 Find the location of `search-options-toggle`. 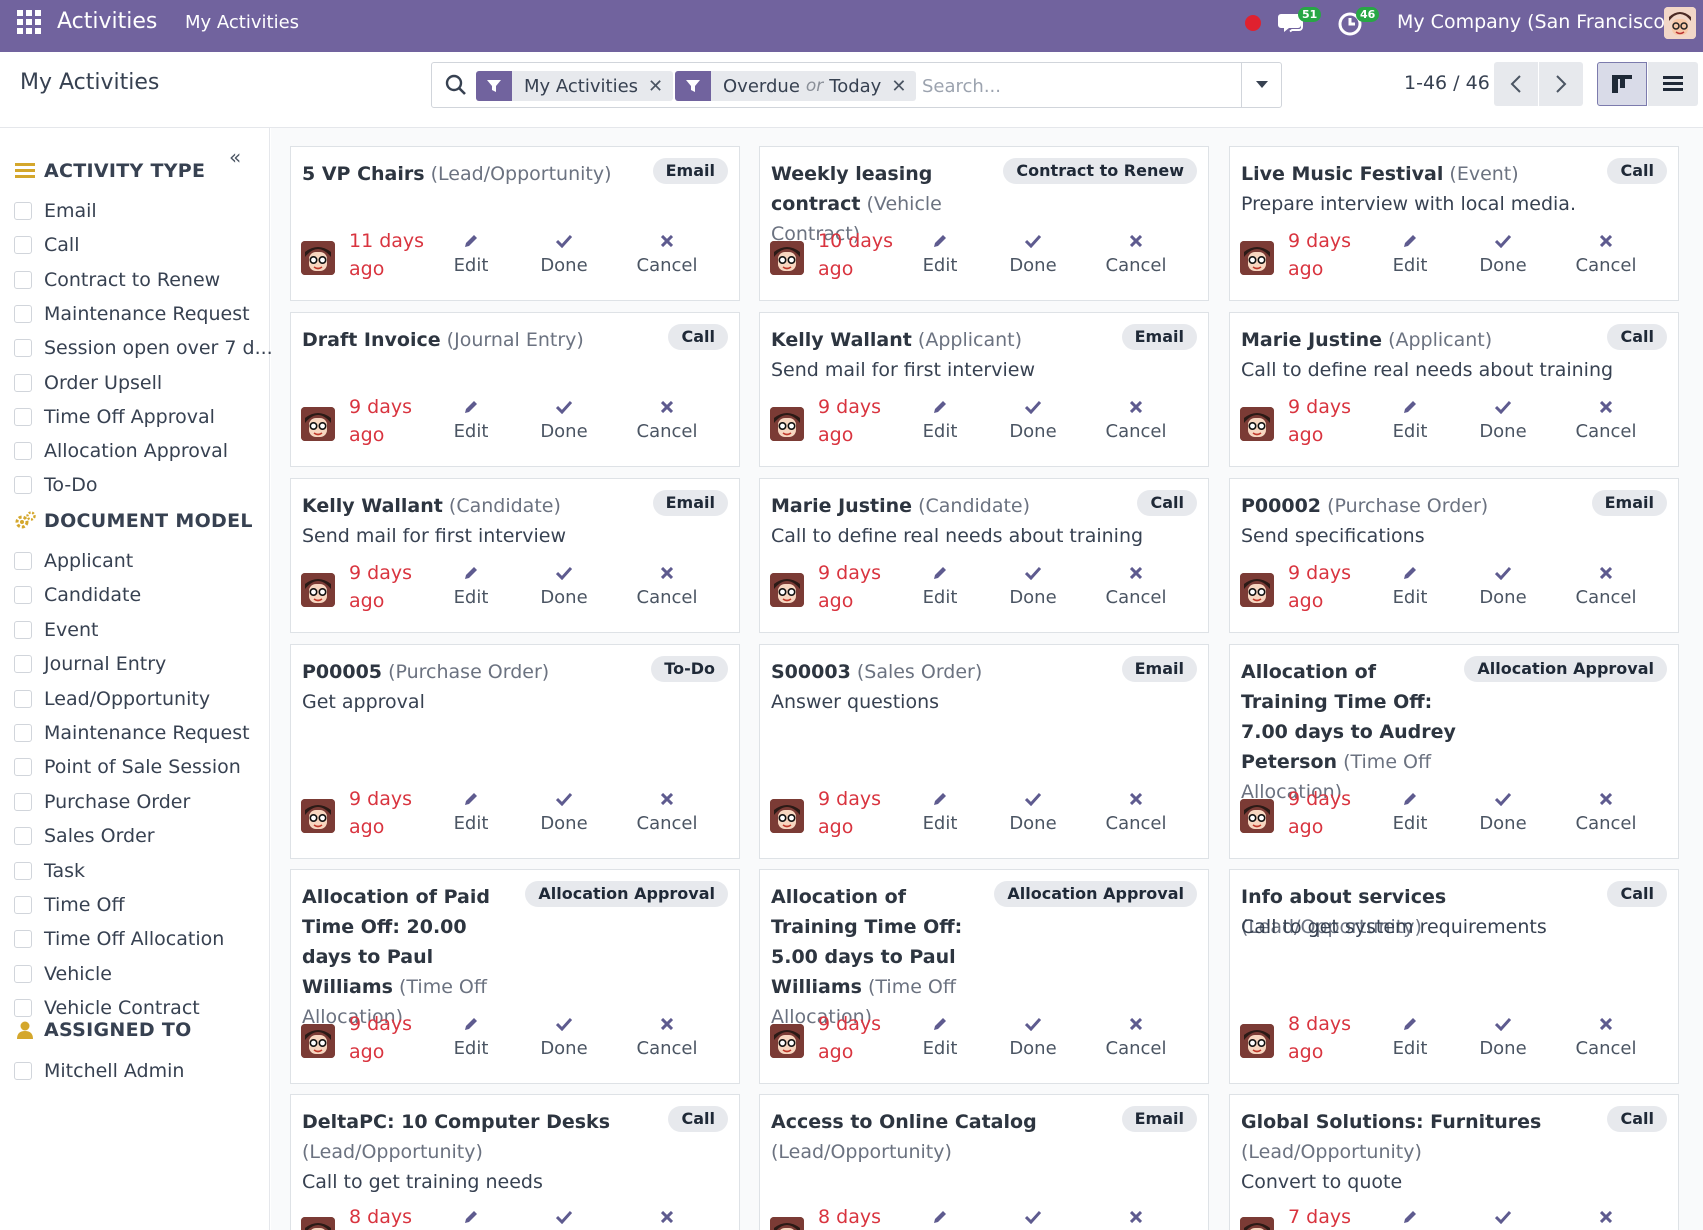

search-options-toggle is located at coordinates (1261, 85).